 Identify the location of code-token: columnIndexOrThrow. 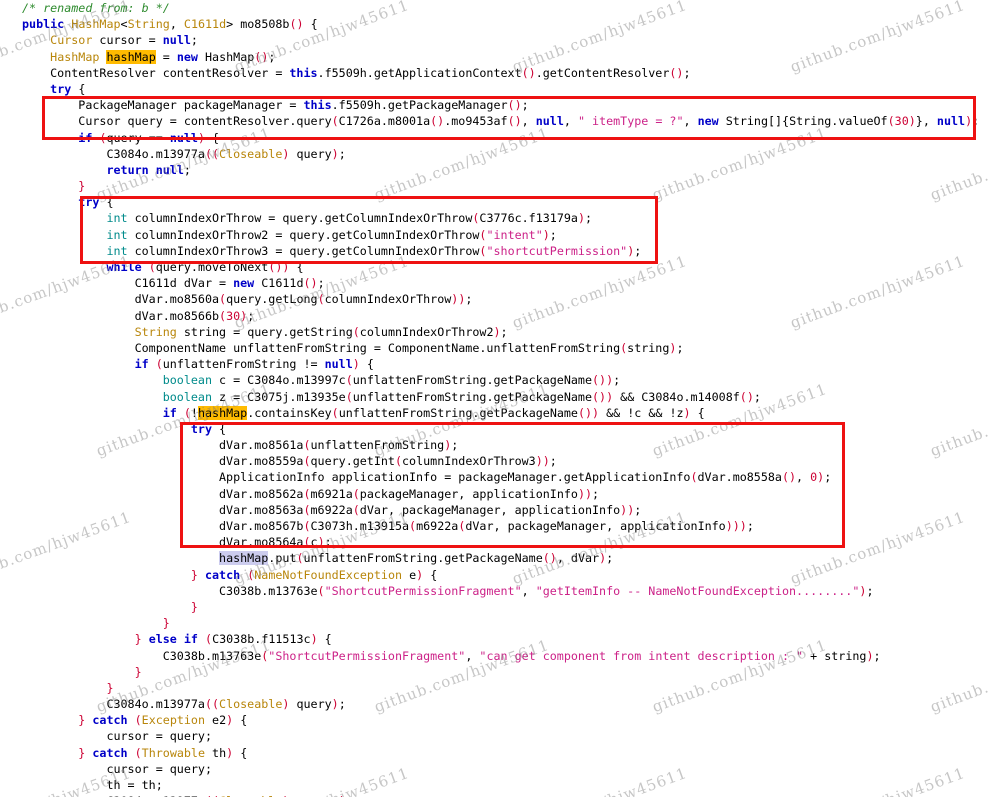
(388, 299).